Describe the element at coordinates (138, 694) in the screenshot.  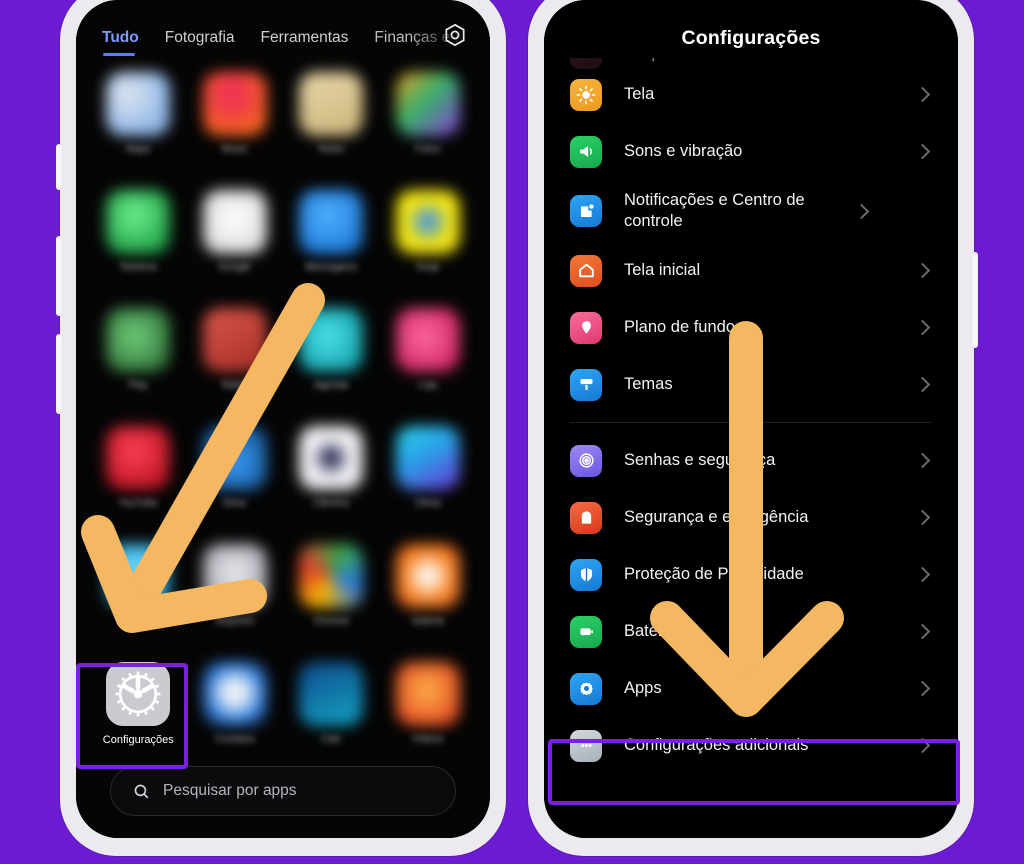
I see `gear-icon` at that location.